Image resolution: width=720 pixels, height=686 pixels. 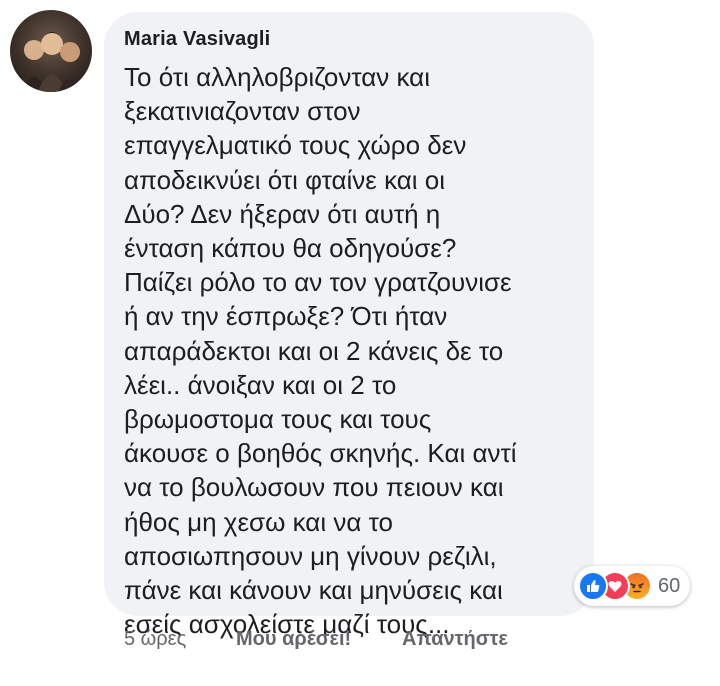 I want to click on comment-text-line: λέει.. άνοιξαν και οι 2 το, so click(x=260, y=384).